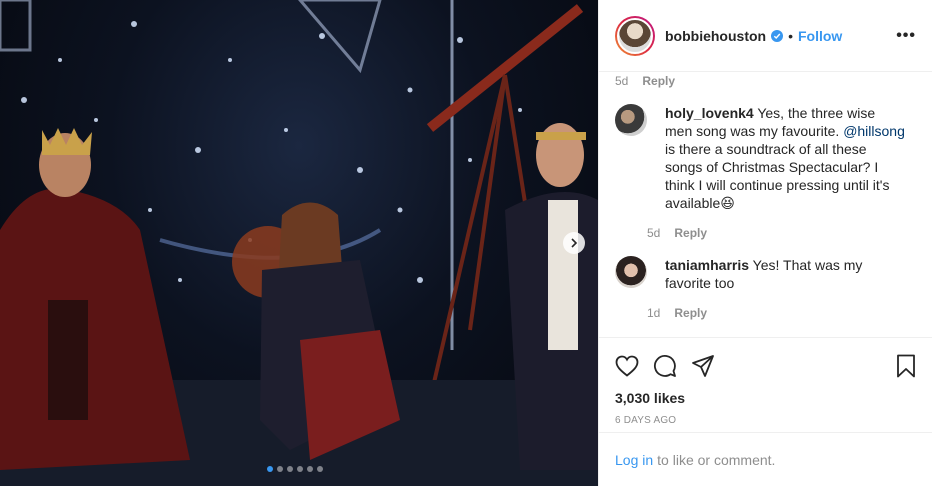  I want to click on comment-meta: 1d Reply, so click(776, 313).